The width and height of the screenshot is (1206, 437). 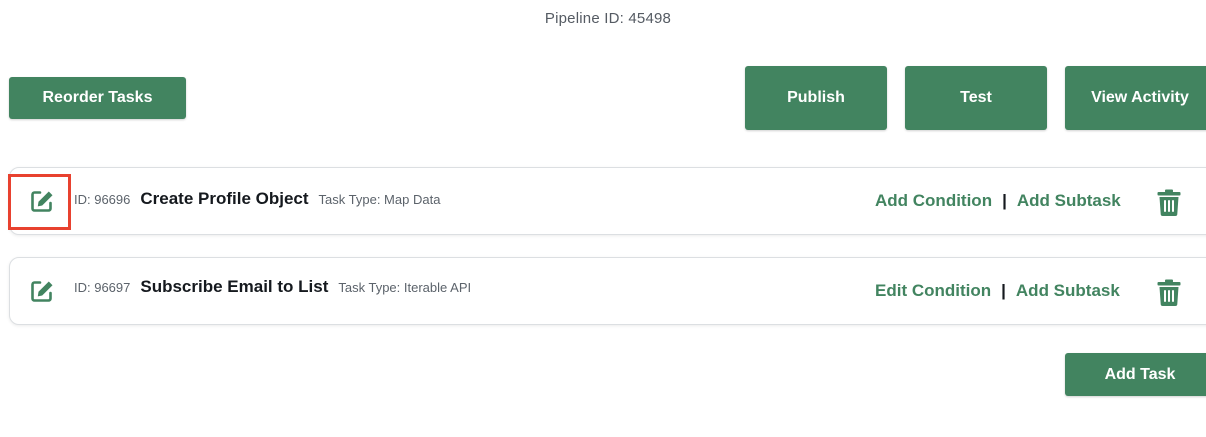 I want to click on view-activity-button: View Activity, so click(x=1135, y=98).